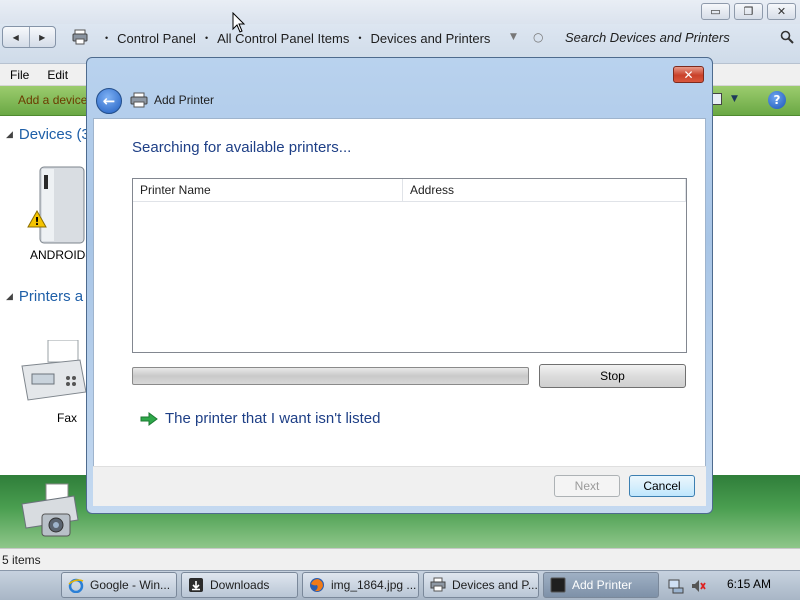 Image resolution: width=800 pixels, height=600 pixels. I want to click on printers-section-label: Printers a, so click(51, 296).